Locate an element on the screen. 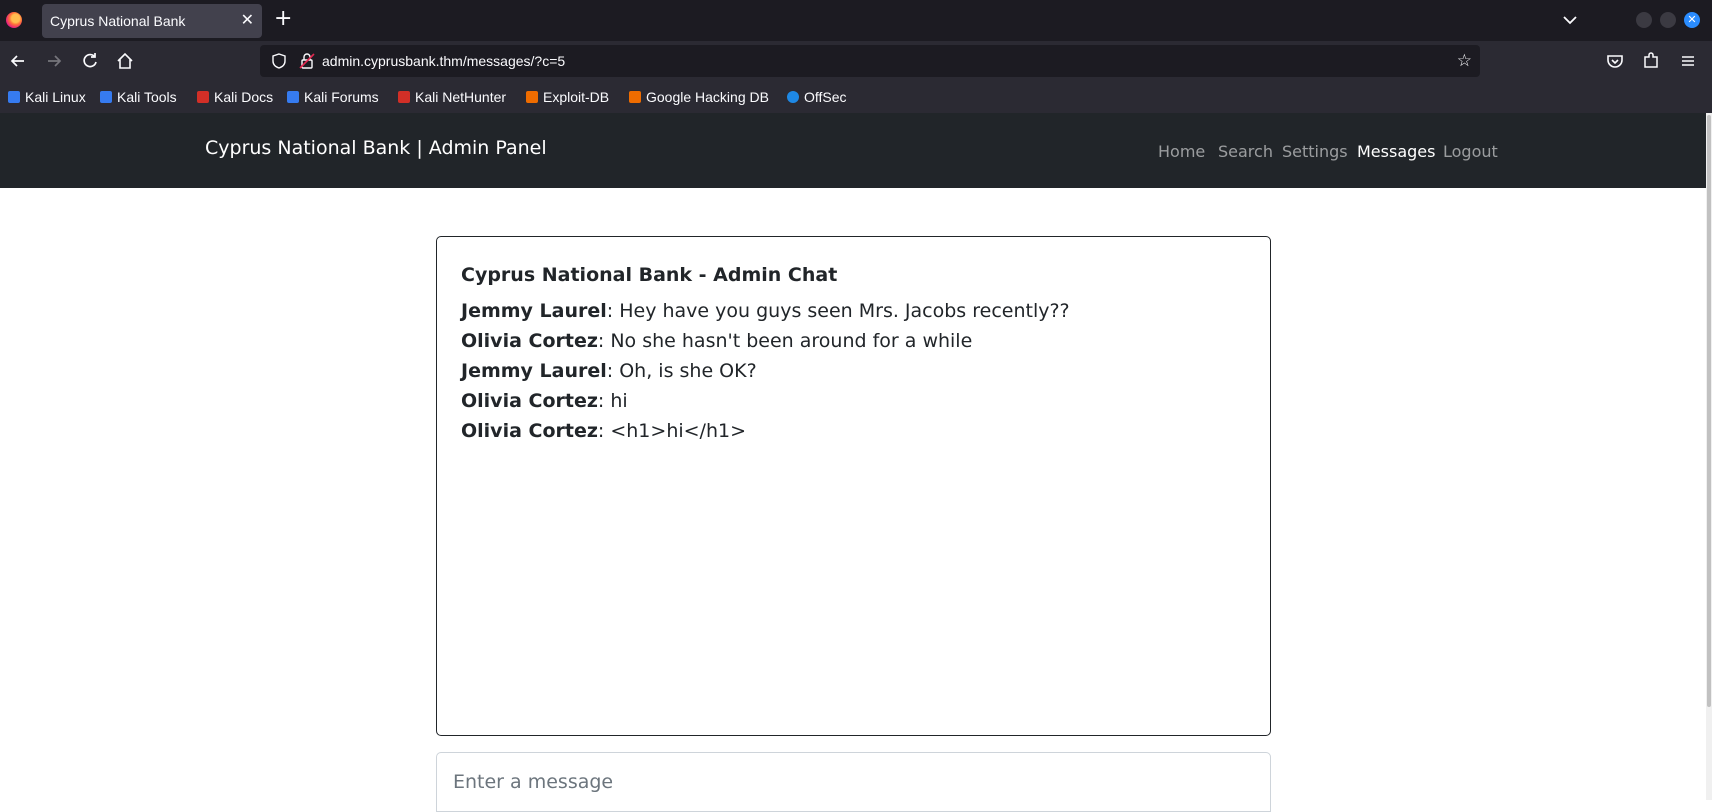 This screenshot has height=812, width=1712. chat-title: Cyprus National Bank - Admin Chat is located at coordinates (649, 275).